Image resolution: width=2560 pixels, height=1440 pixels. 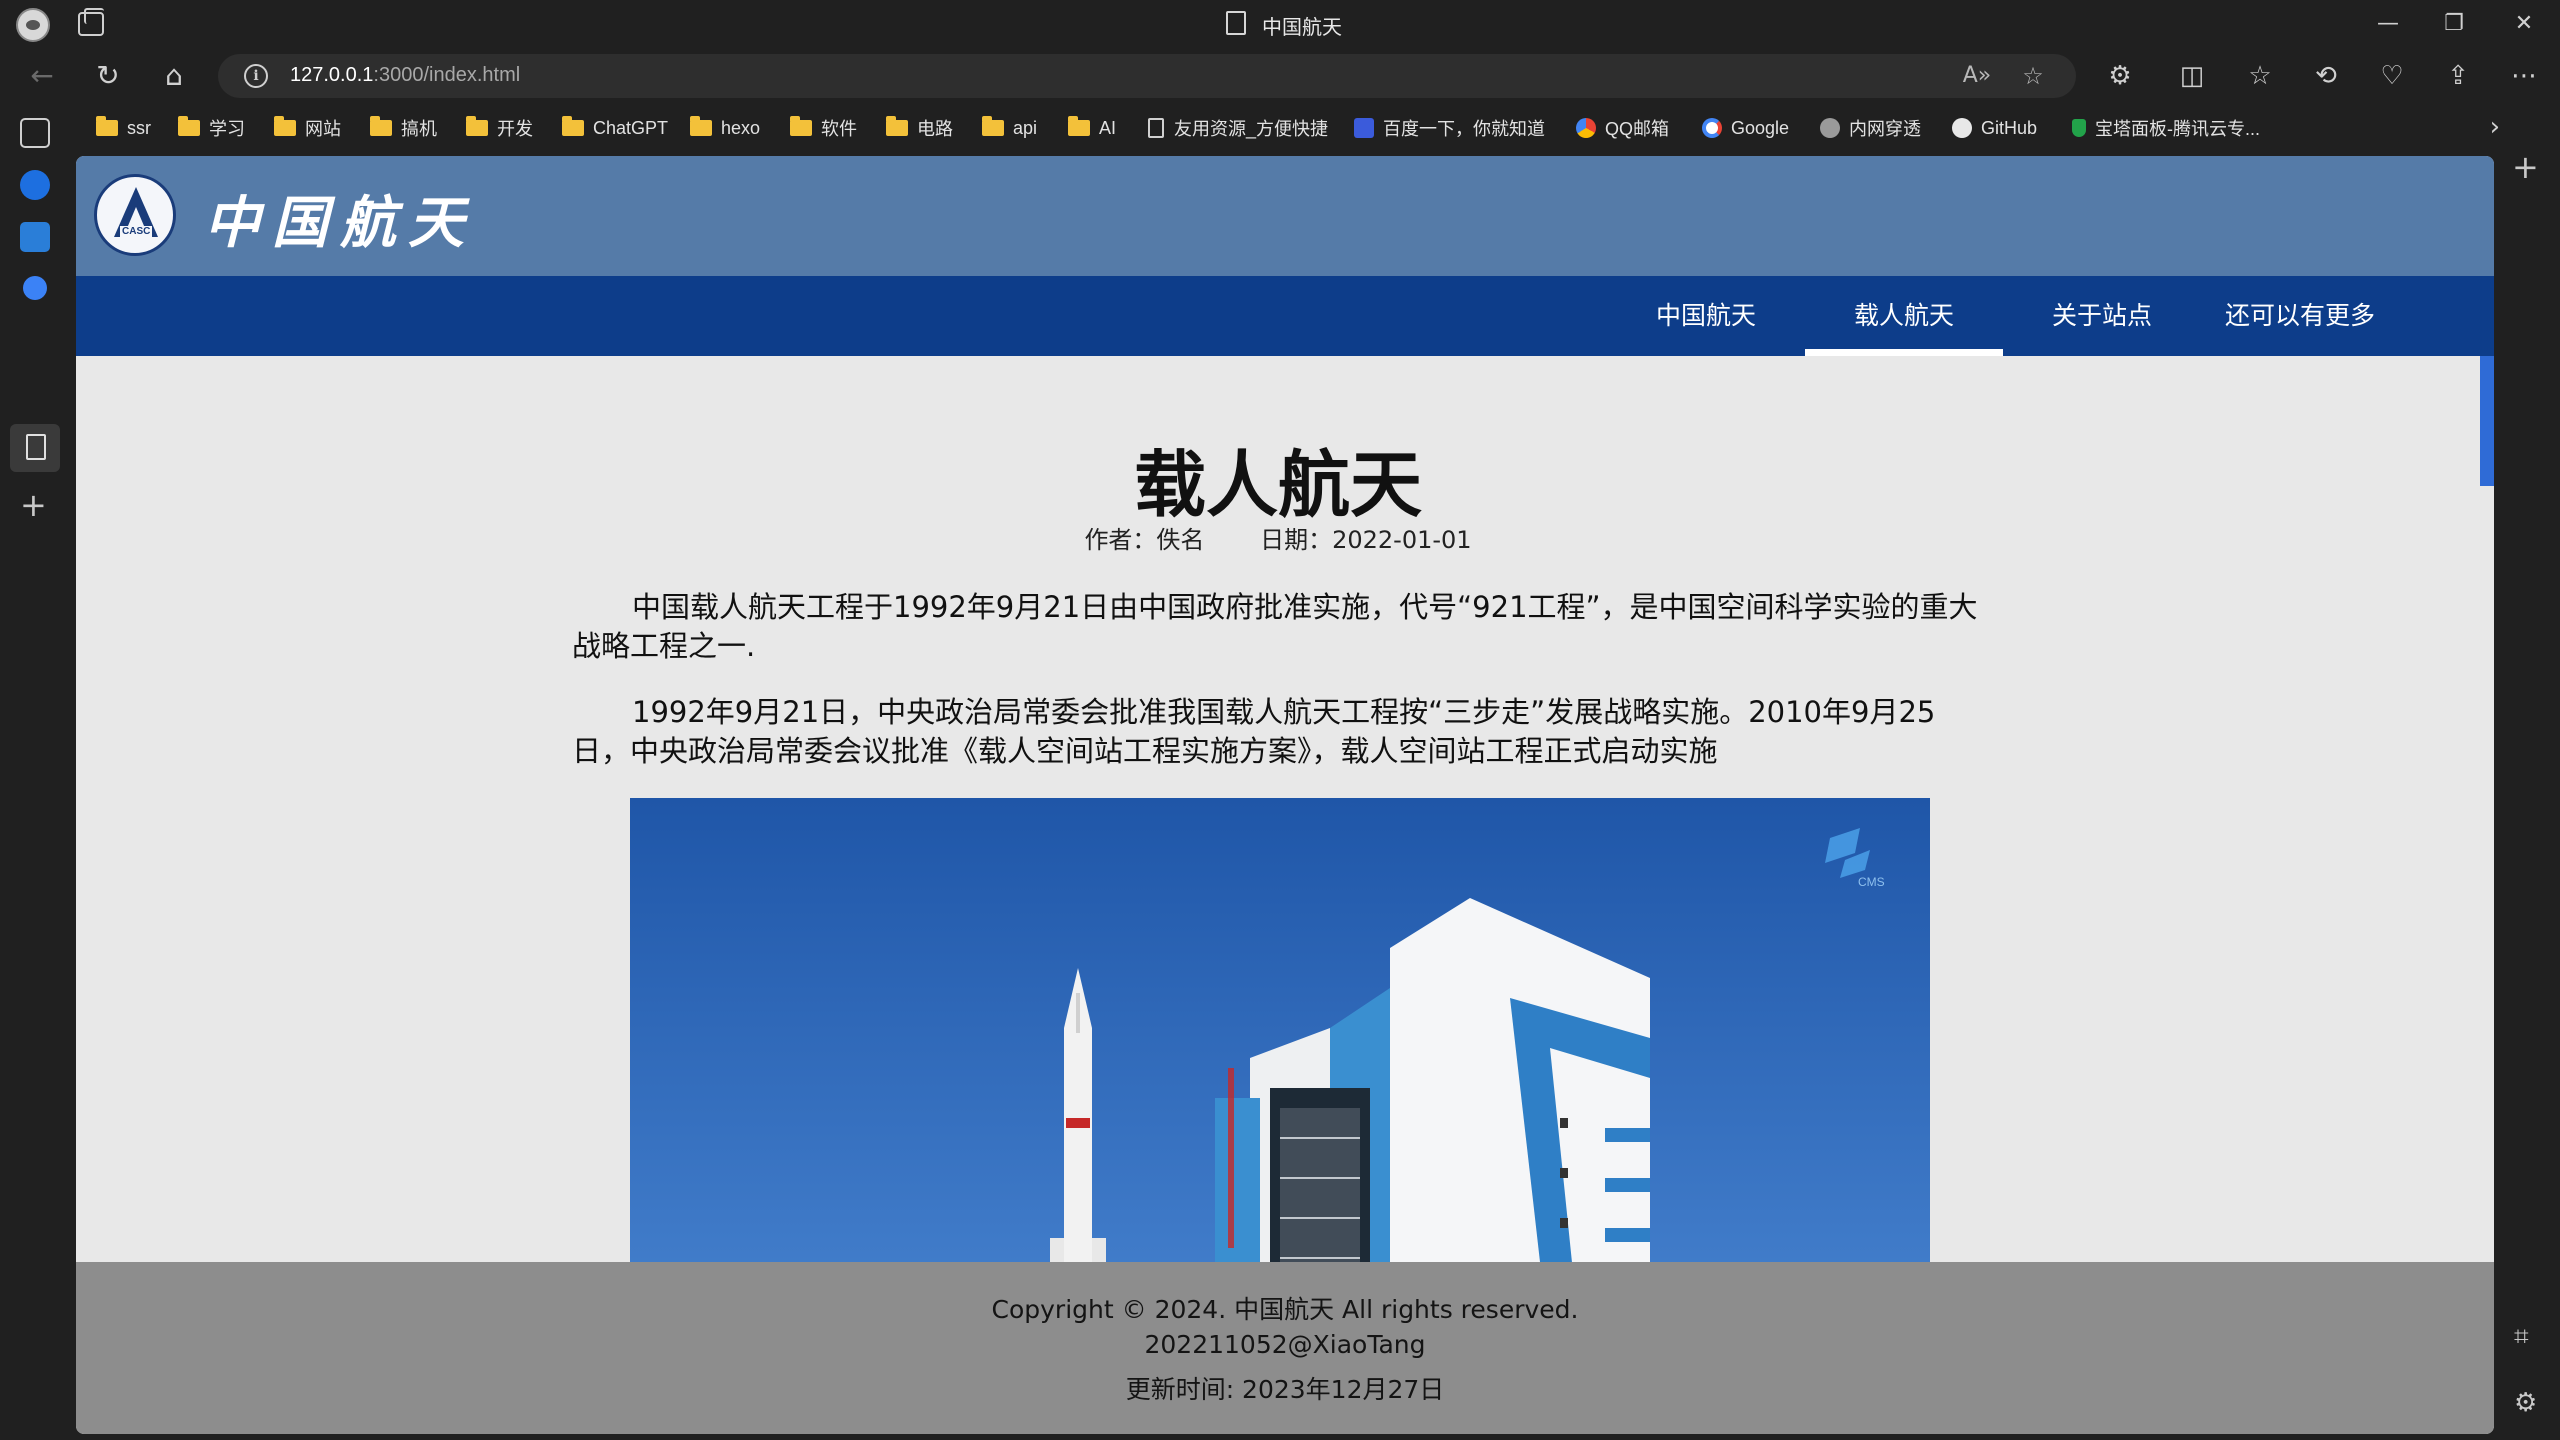 I want to click on nav-item-china-aerospace: 中国航天, so click(x=1706, y=316).